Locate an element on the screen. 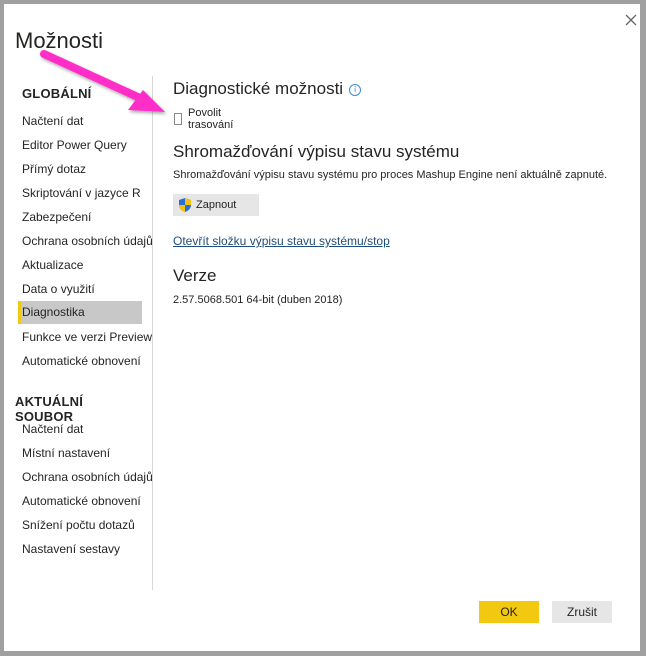  sidebar-item-preview-features: Funkce ve verzi Preview is located at coordinates (85, 337).